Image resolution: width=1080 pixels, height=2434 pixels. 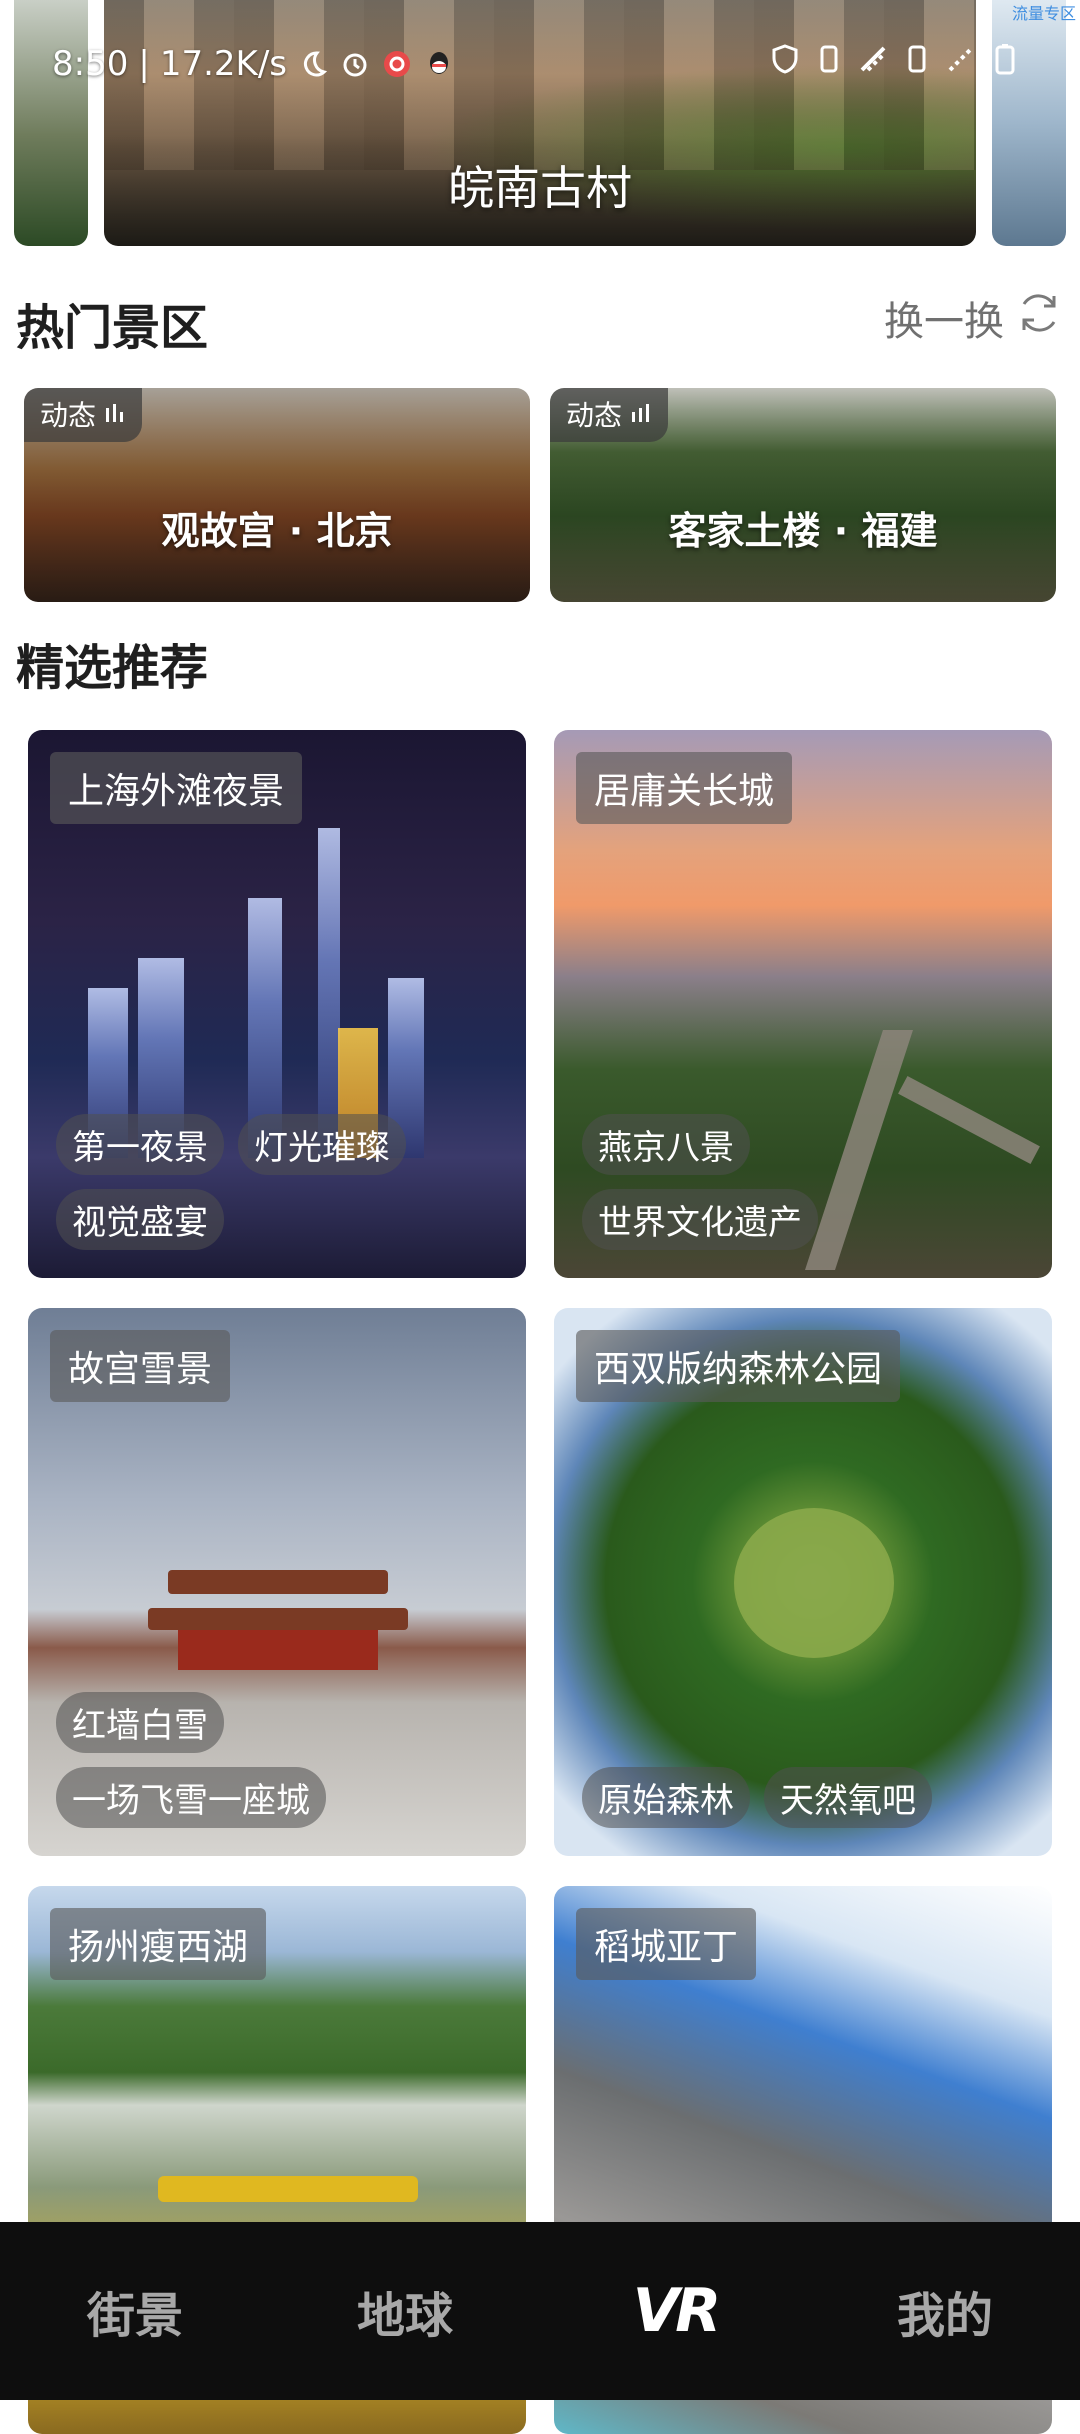 I want to click on status-time: 8:50, so click(x=90, y=64).